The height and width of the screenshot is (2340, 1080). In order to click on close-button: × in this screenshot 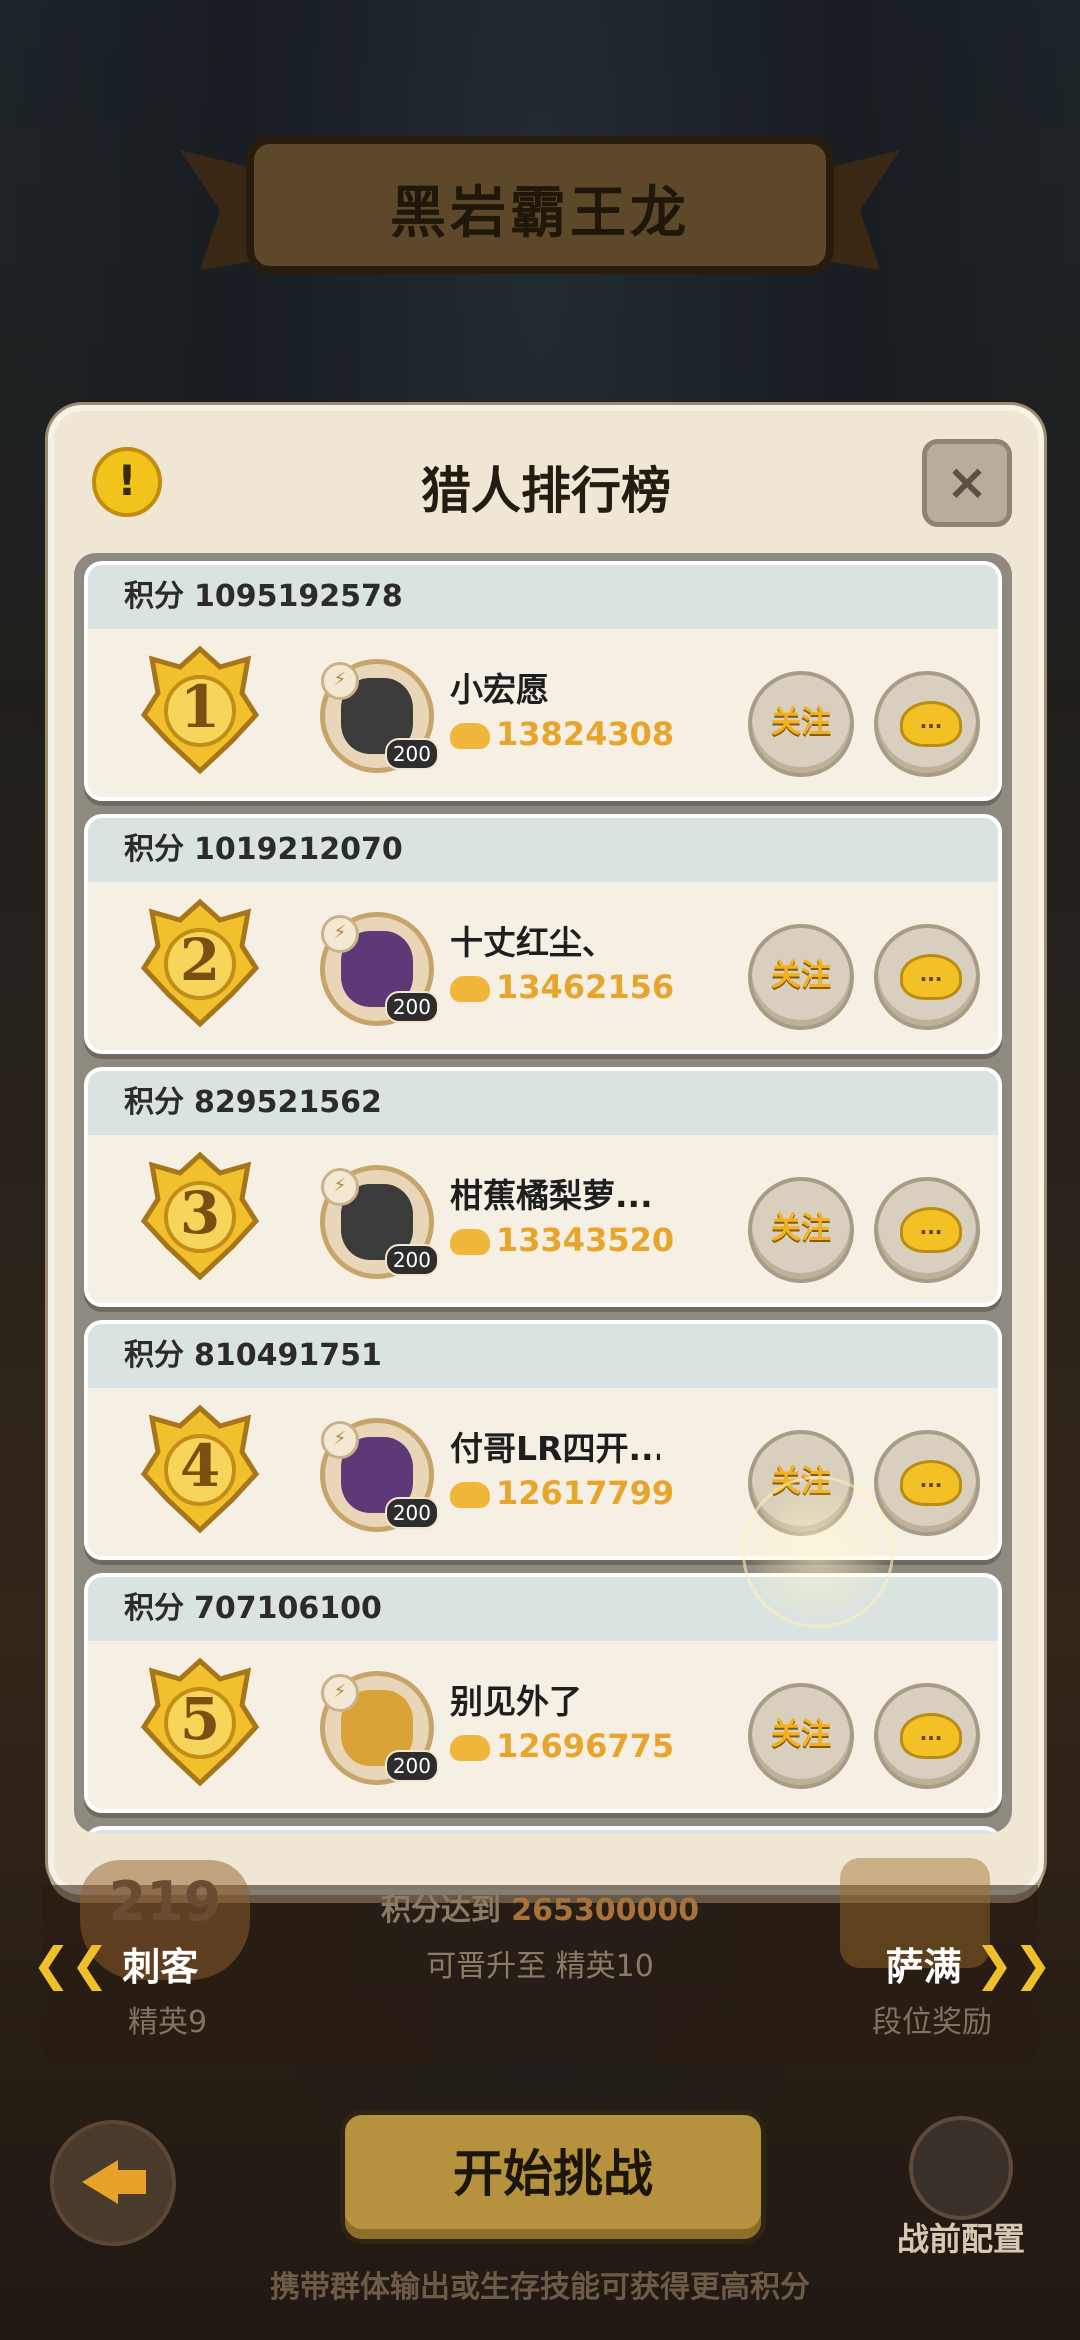, I will do `click(967, 483)`.